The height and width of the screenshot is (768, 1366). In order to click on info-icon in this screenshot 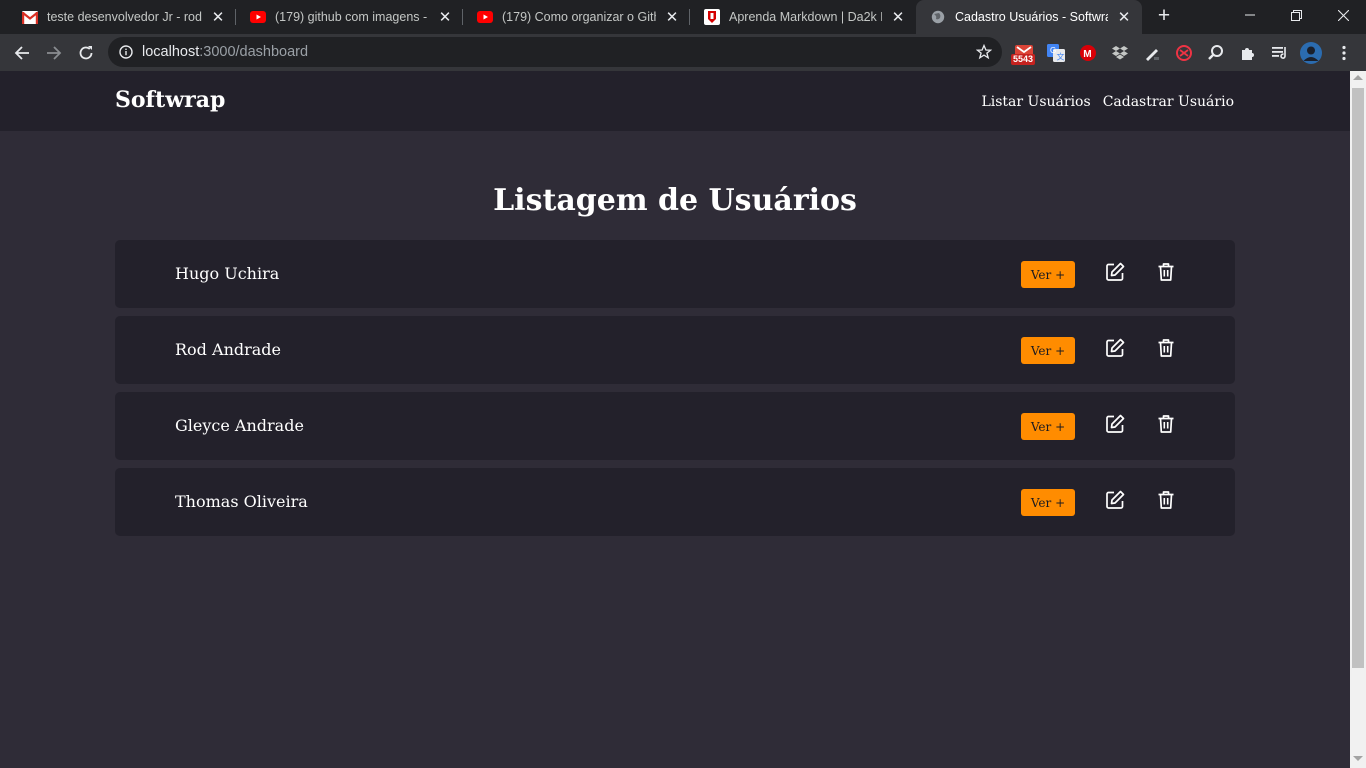, I will do `click(126, 54)`.